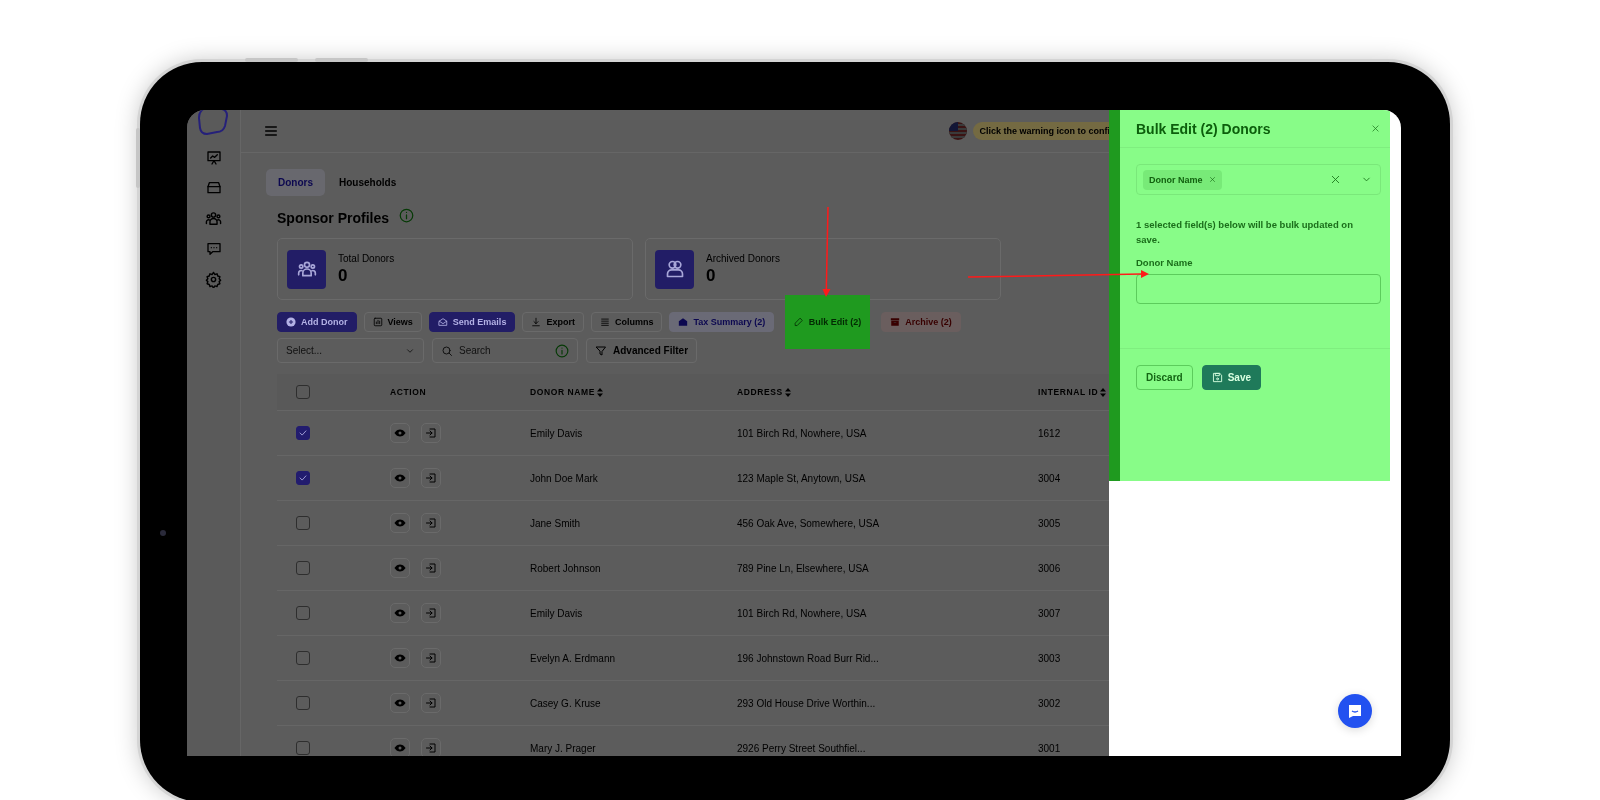 The width and height of the screenshot is (1600, 800). What do you see at coordinates (1258, 289) in the screenshot?
I see `input-field` at bounding box center [1258, 289].